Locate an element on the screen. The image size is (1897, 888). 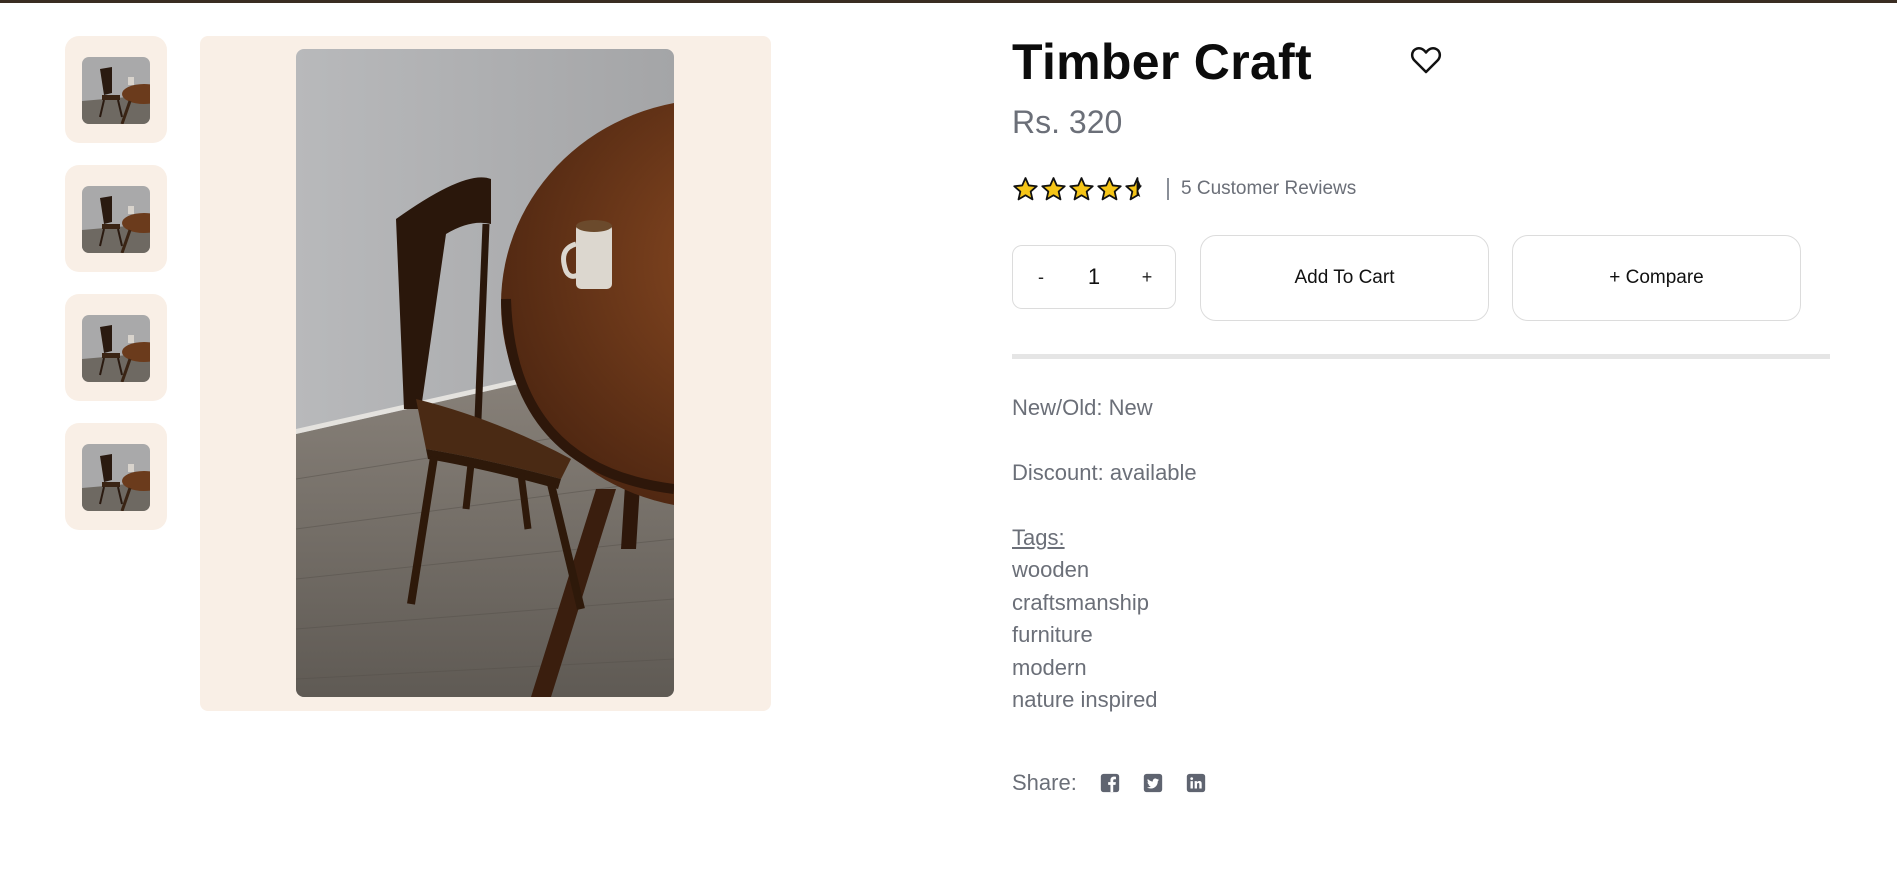
discount-text: Discount: available is located at coordinates (1104, 472).